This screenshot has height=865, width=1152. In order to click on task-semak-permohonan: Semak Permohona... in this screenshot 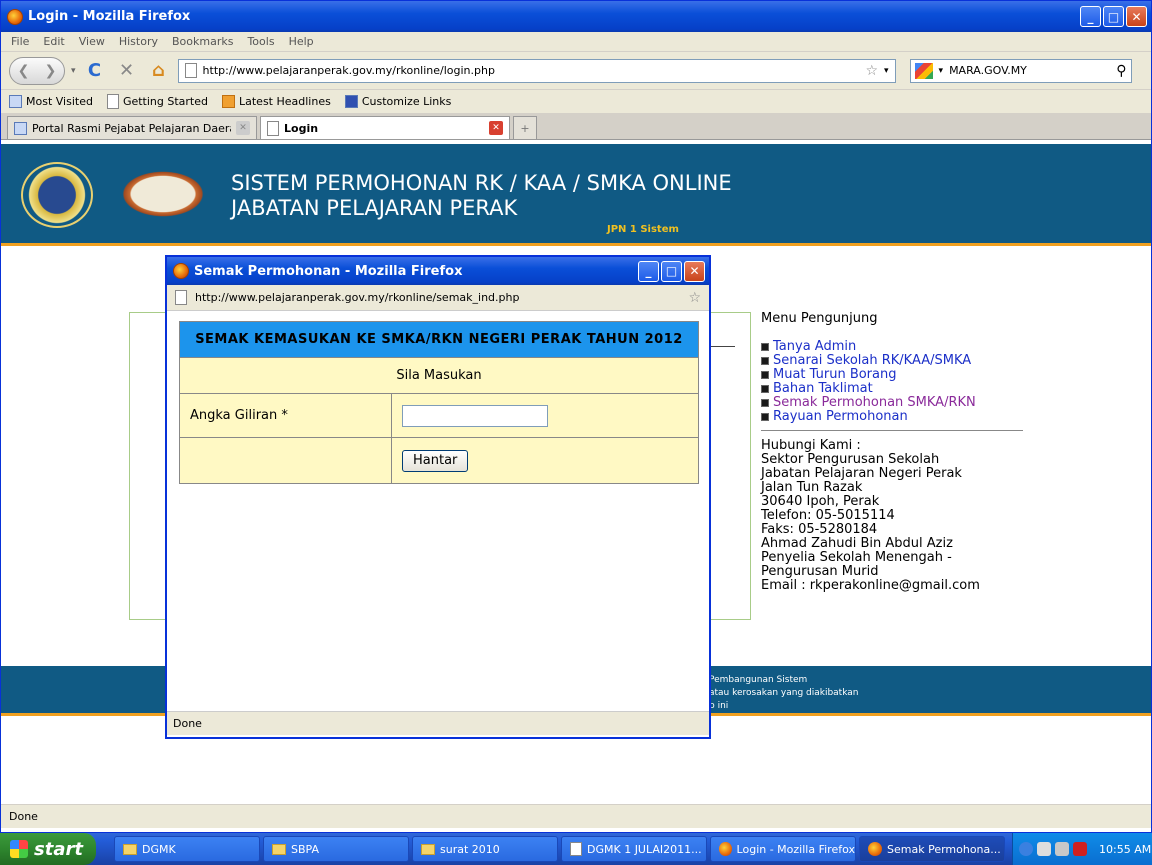, I will do `click(932, 849)`.